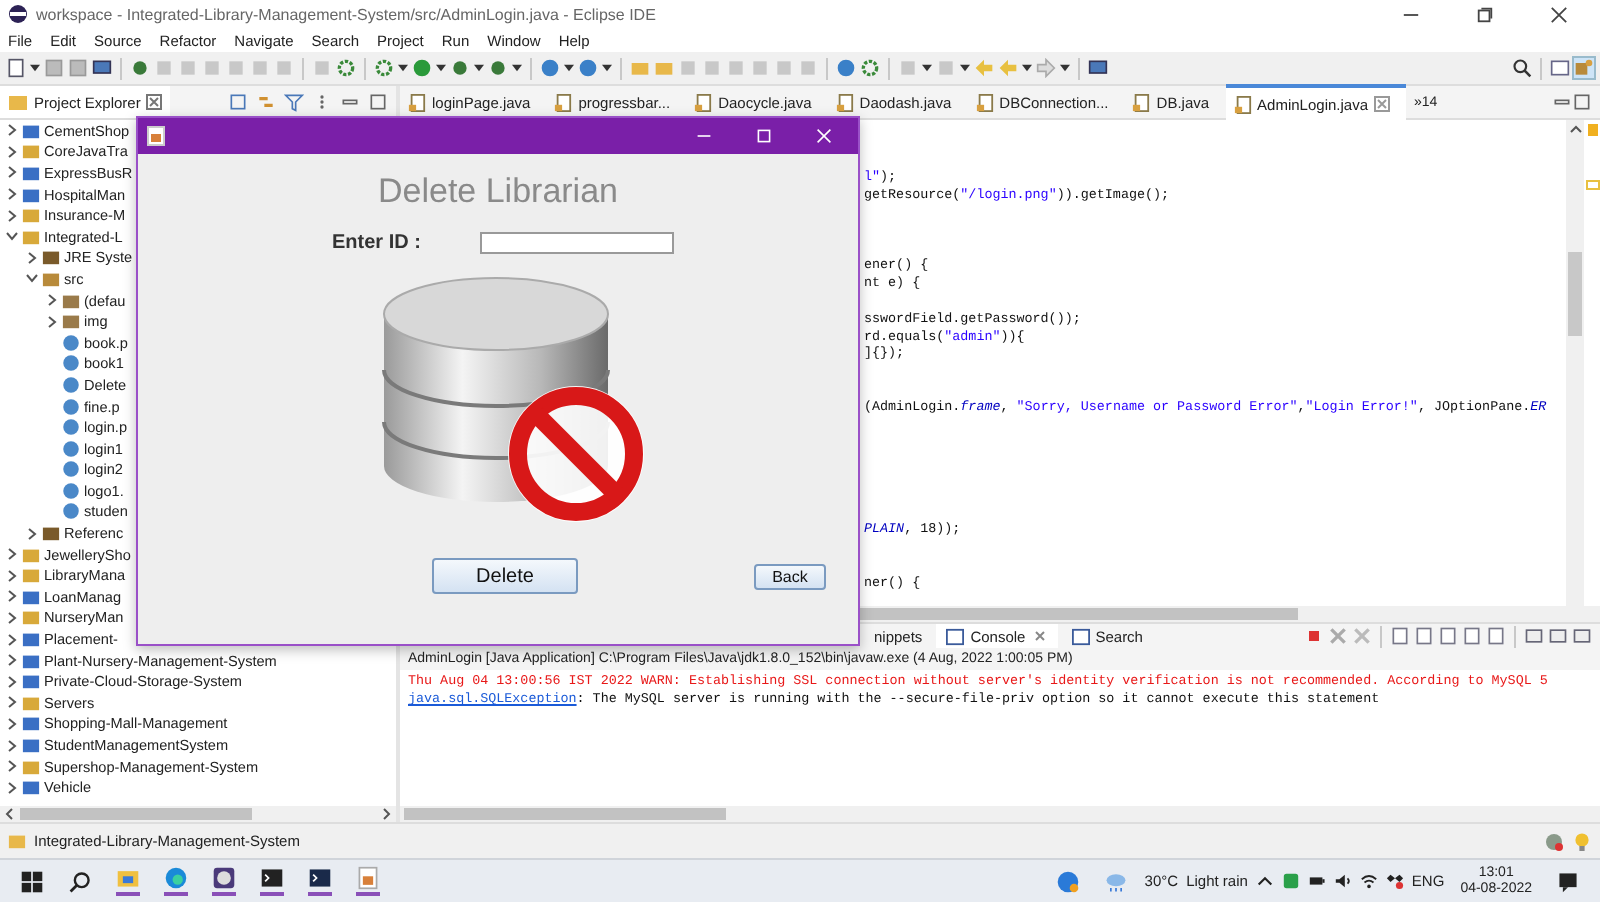  I want to click on view-icon, so click(955, 636).